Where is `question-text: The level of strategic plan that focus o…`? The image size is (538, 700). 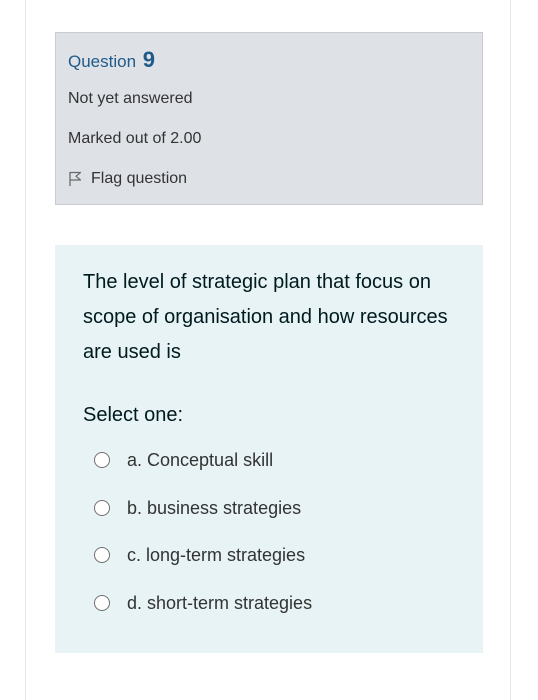
question-text: The level of strategic plan that focus o… is located at coordinates (265, 317).